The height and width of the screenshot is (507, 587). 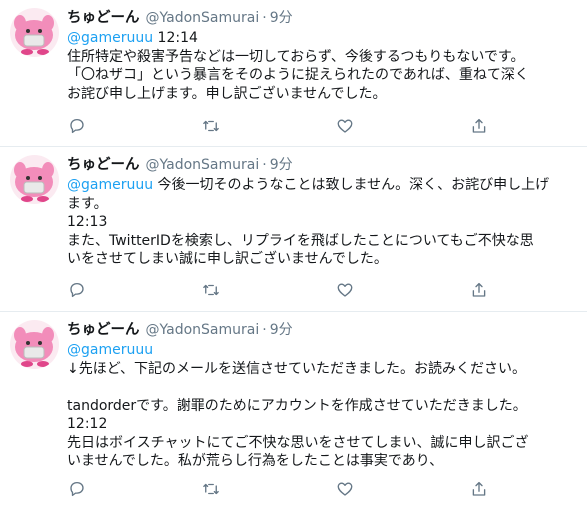 What do you see at coordinates (297, 368) in the screenshot?
I see `text-line: ↓先ほど、下記のメールを送信させていただきました。お読みください。` at bounding box center [297, 368].